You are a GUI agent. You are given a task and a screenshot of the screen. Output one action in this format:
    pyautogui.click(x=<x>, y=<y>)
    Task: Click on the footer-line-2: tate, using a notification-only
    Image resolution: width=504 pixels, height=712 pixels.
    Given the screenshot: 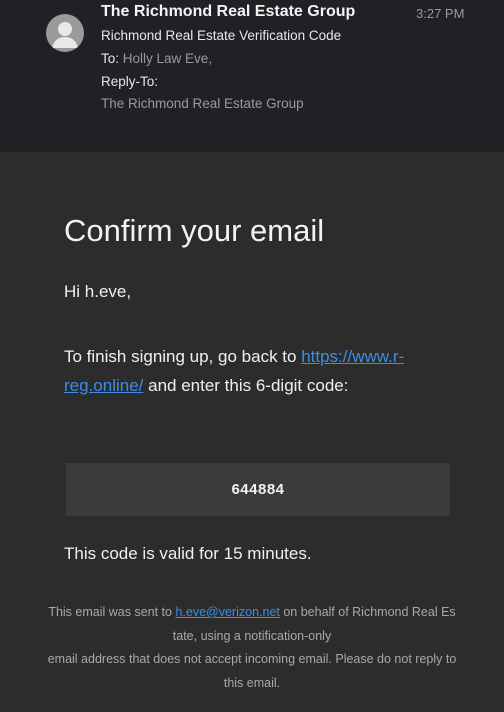 What is the action you would take?
    pyautogui.click(x=252, y=635)
    